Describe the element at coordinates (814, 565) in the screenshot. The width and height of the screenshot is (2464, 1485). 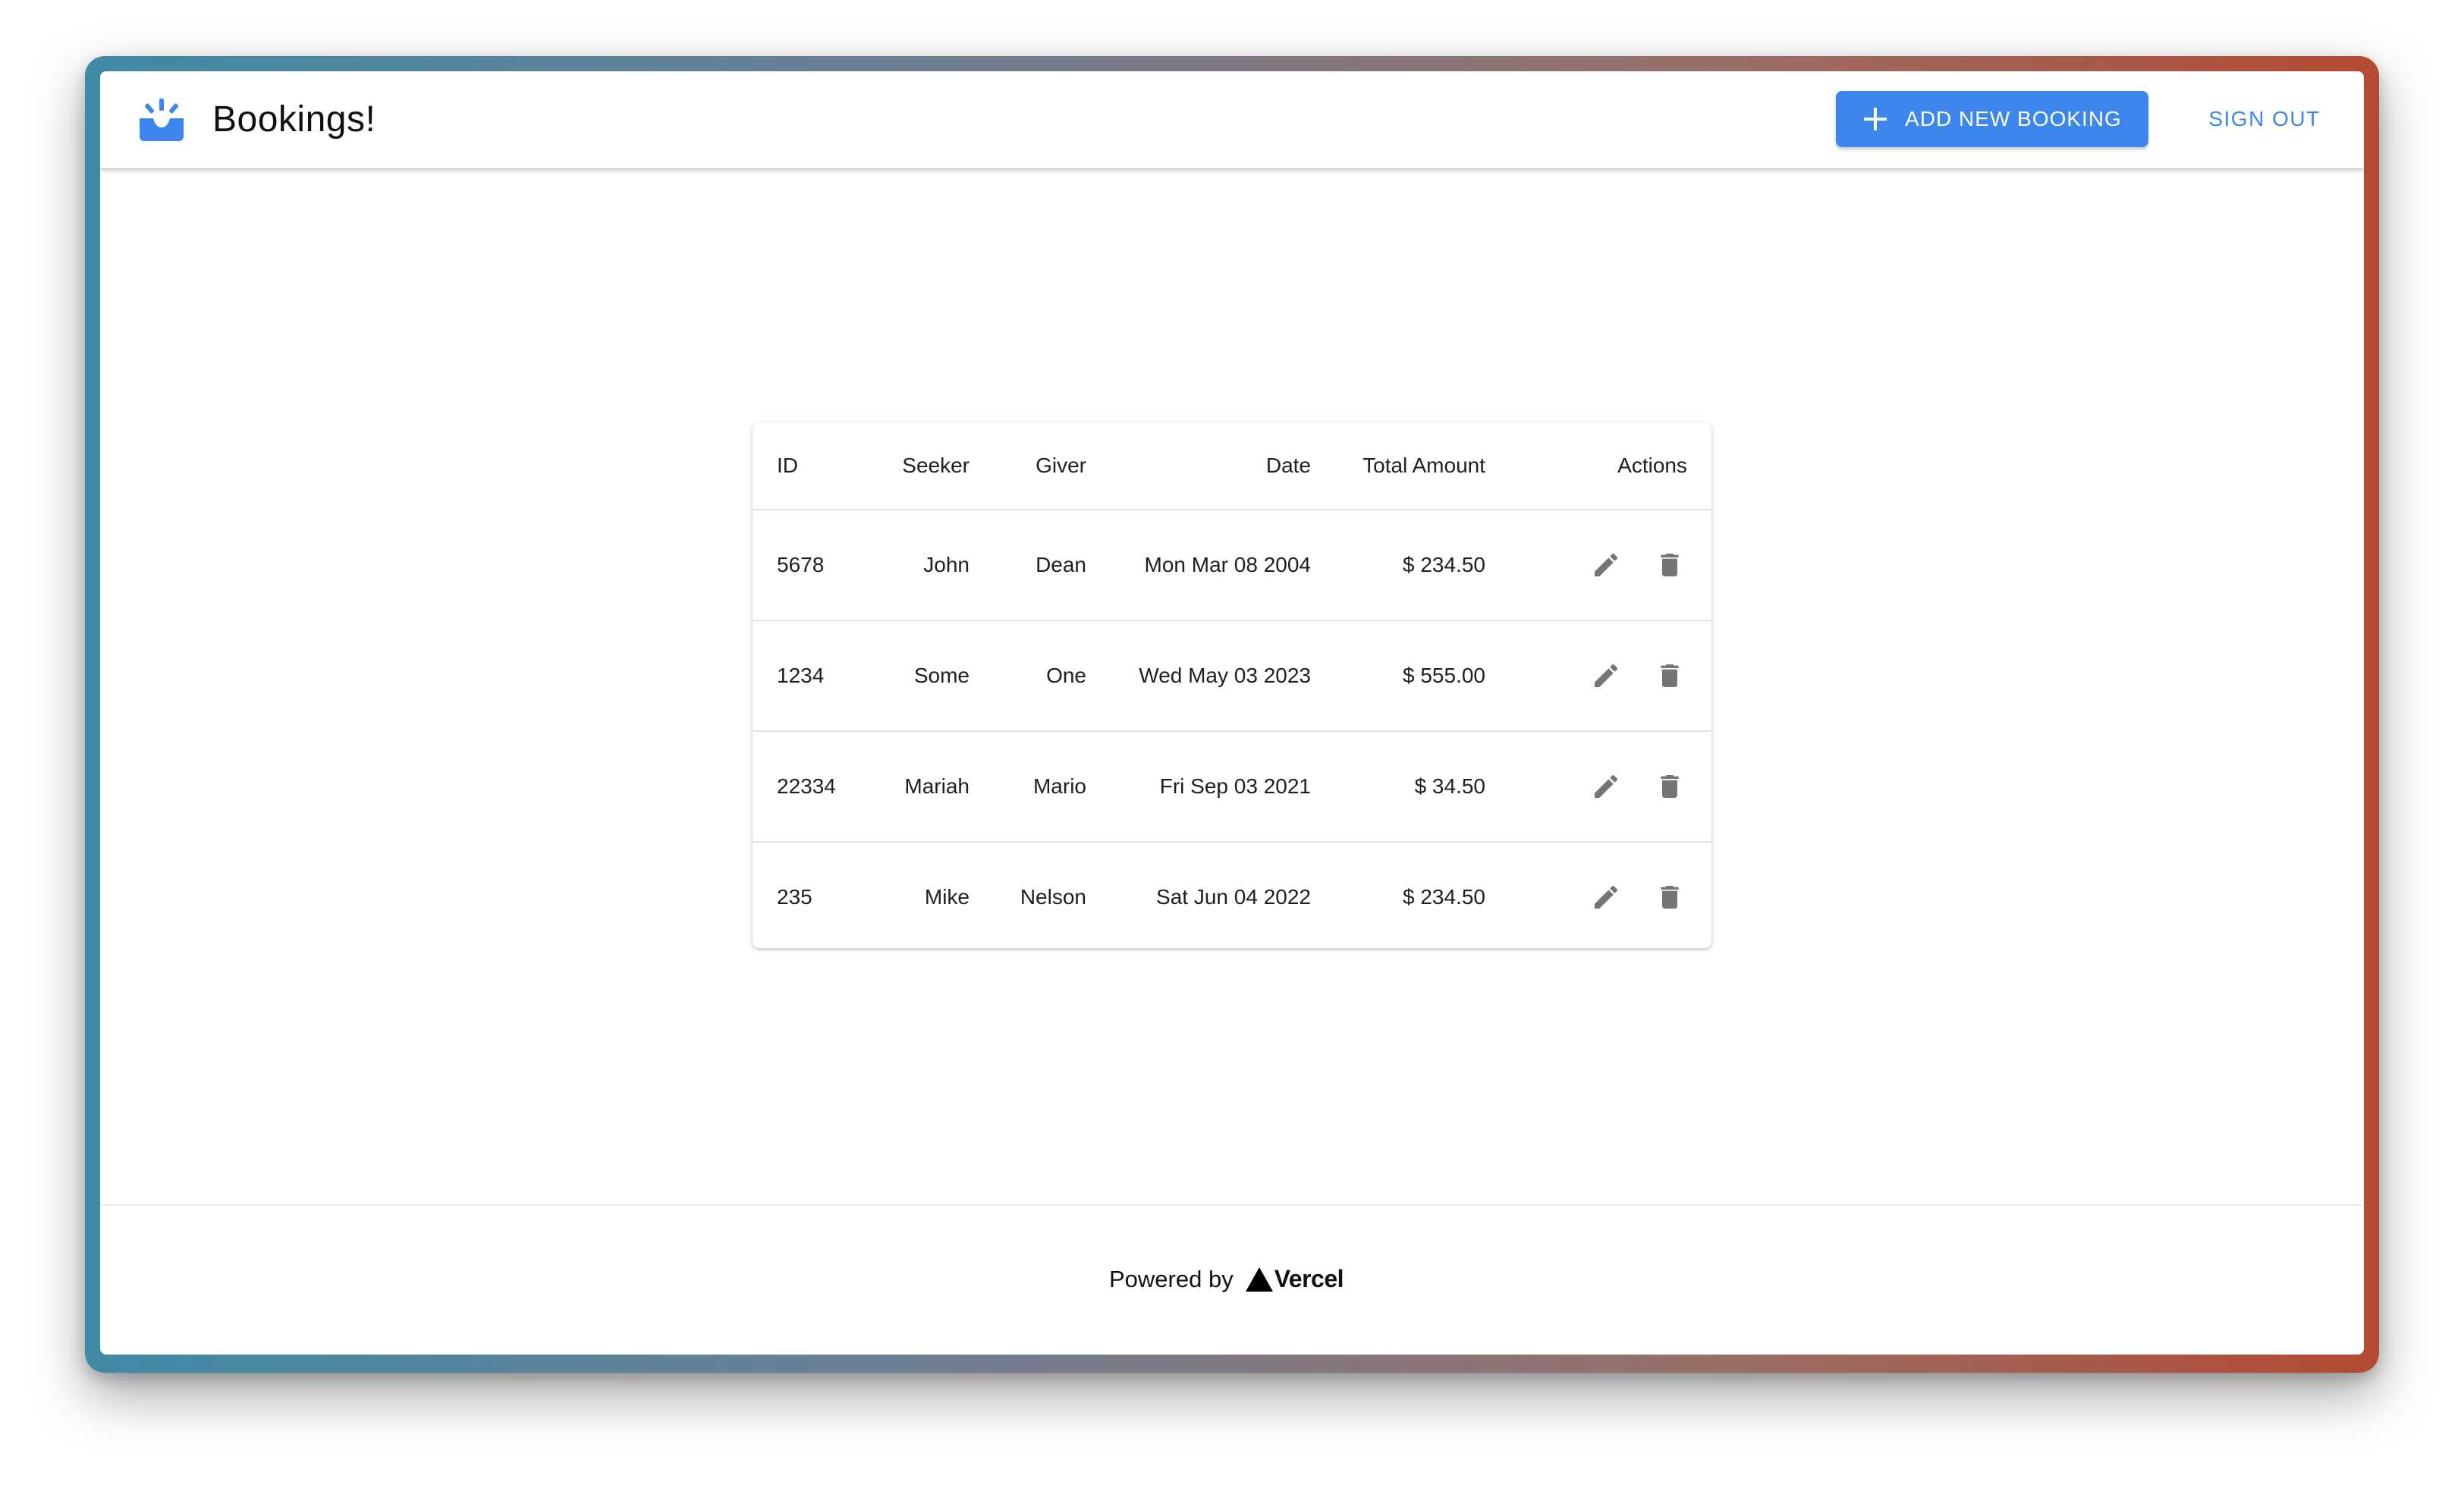
I see `cell-id: 5678` at that location.